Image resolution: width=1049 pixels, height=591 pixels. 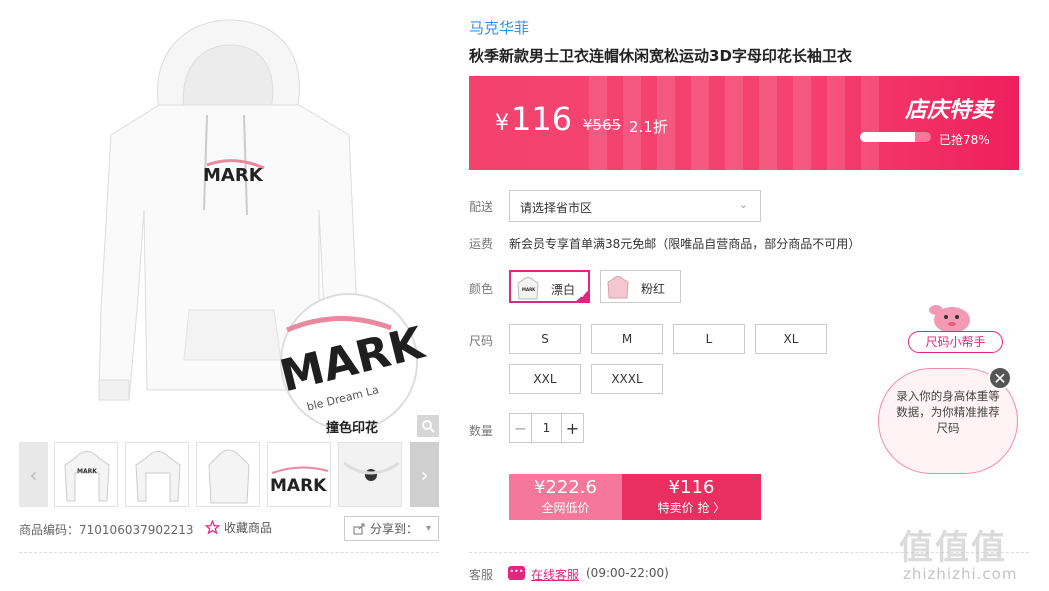 I want to click on original-price: ¥565, so click(x=602, y=125).